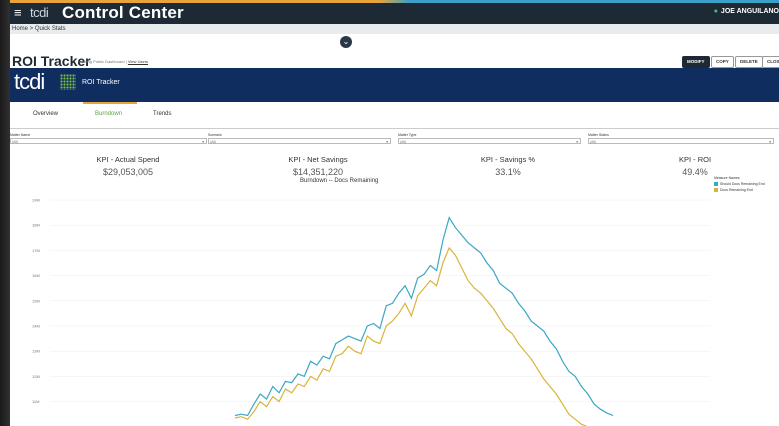 The image size is (779, 426). Describe the element at coordinates (695, 159) in the screenshot. I see `kpi-label: KPI - ROI` at that location.